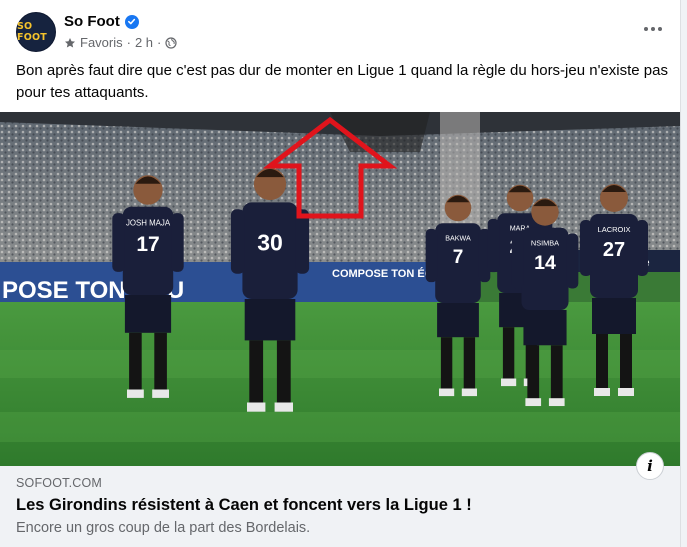 This screenshot has width=687, height=547. Describe the element at coordinates (614, 229) in the screenshot. I see `player-name: LACROIX` at that location.